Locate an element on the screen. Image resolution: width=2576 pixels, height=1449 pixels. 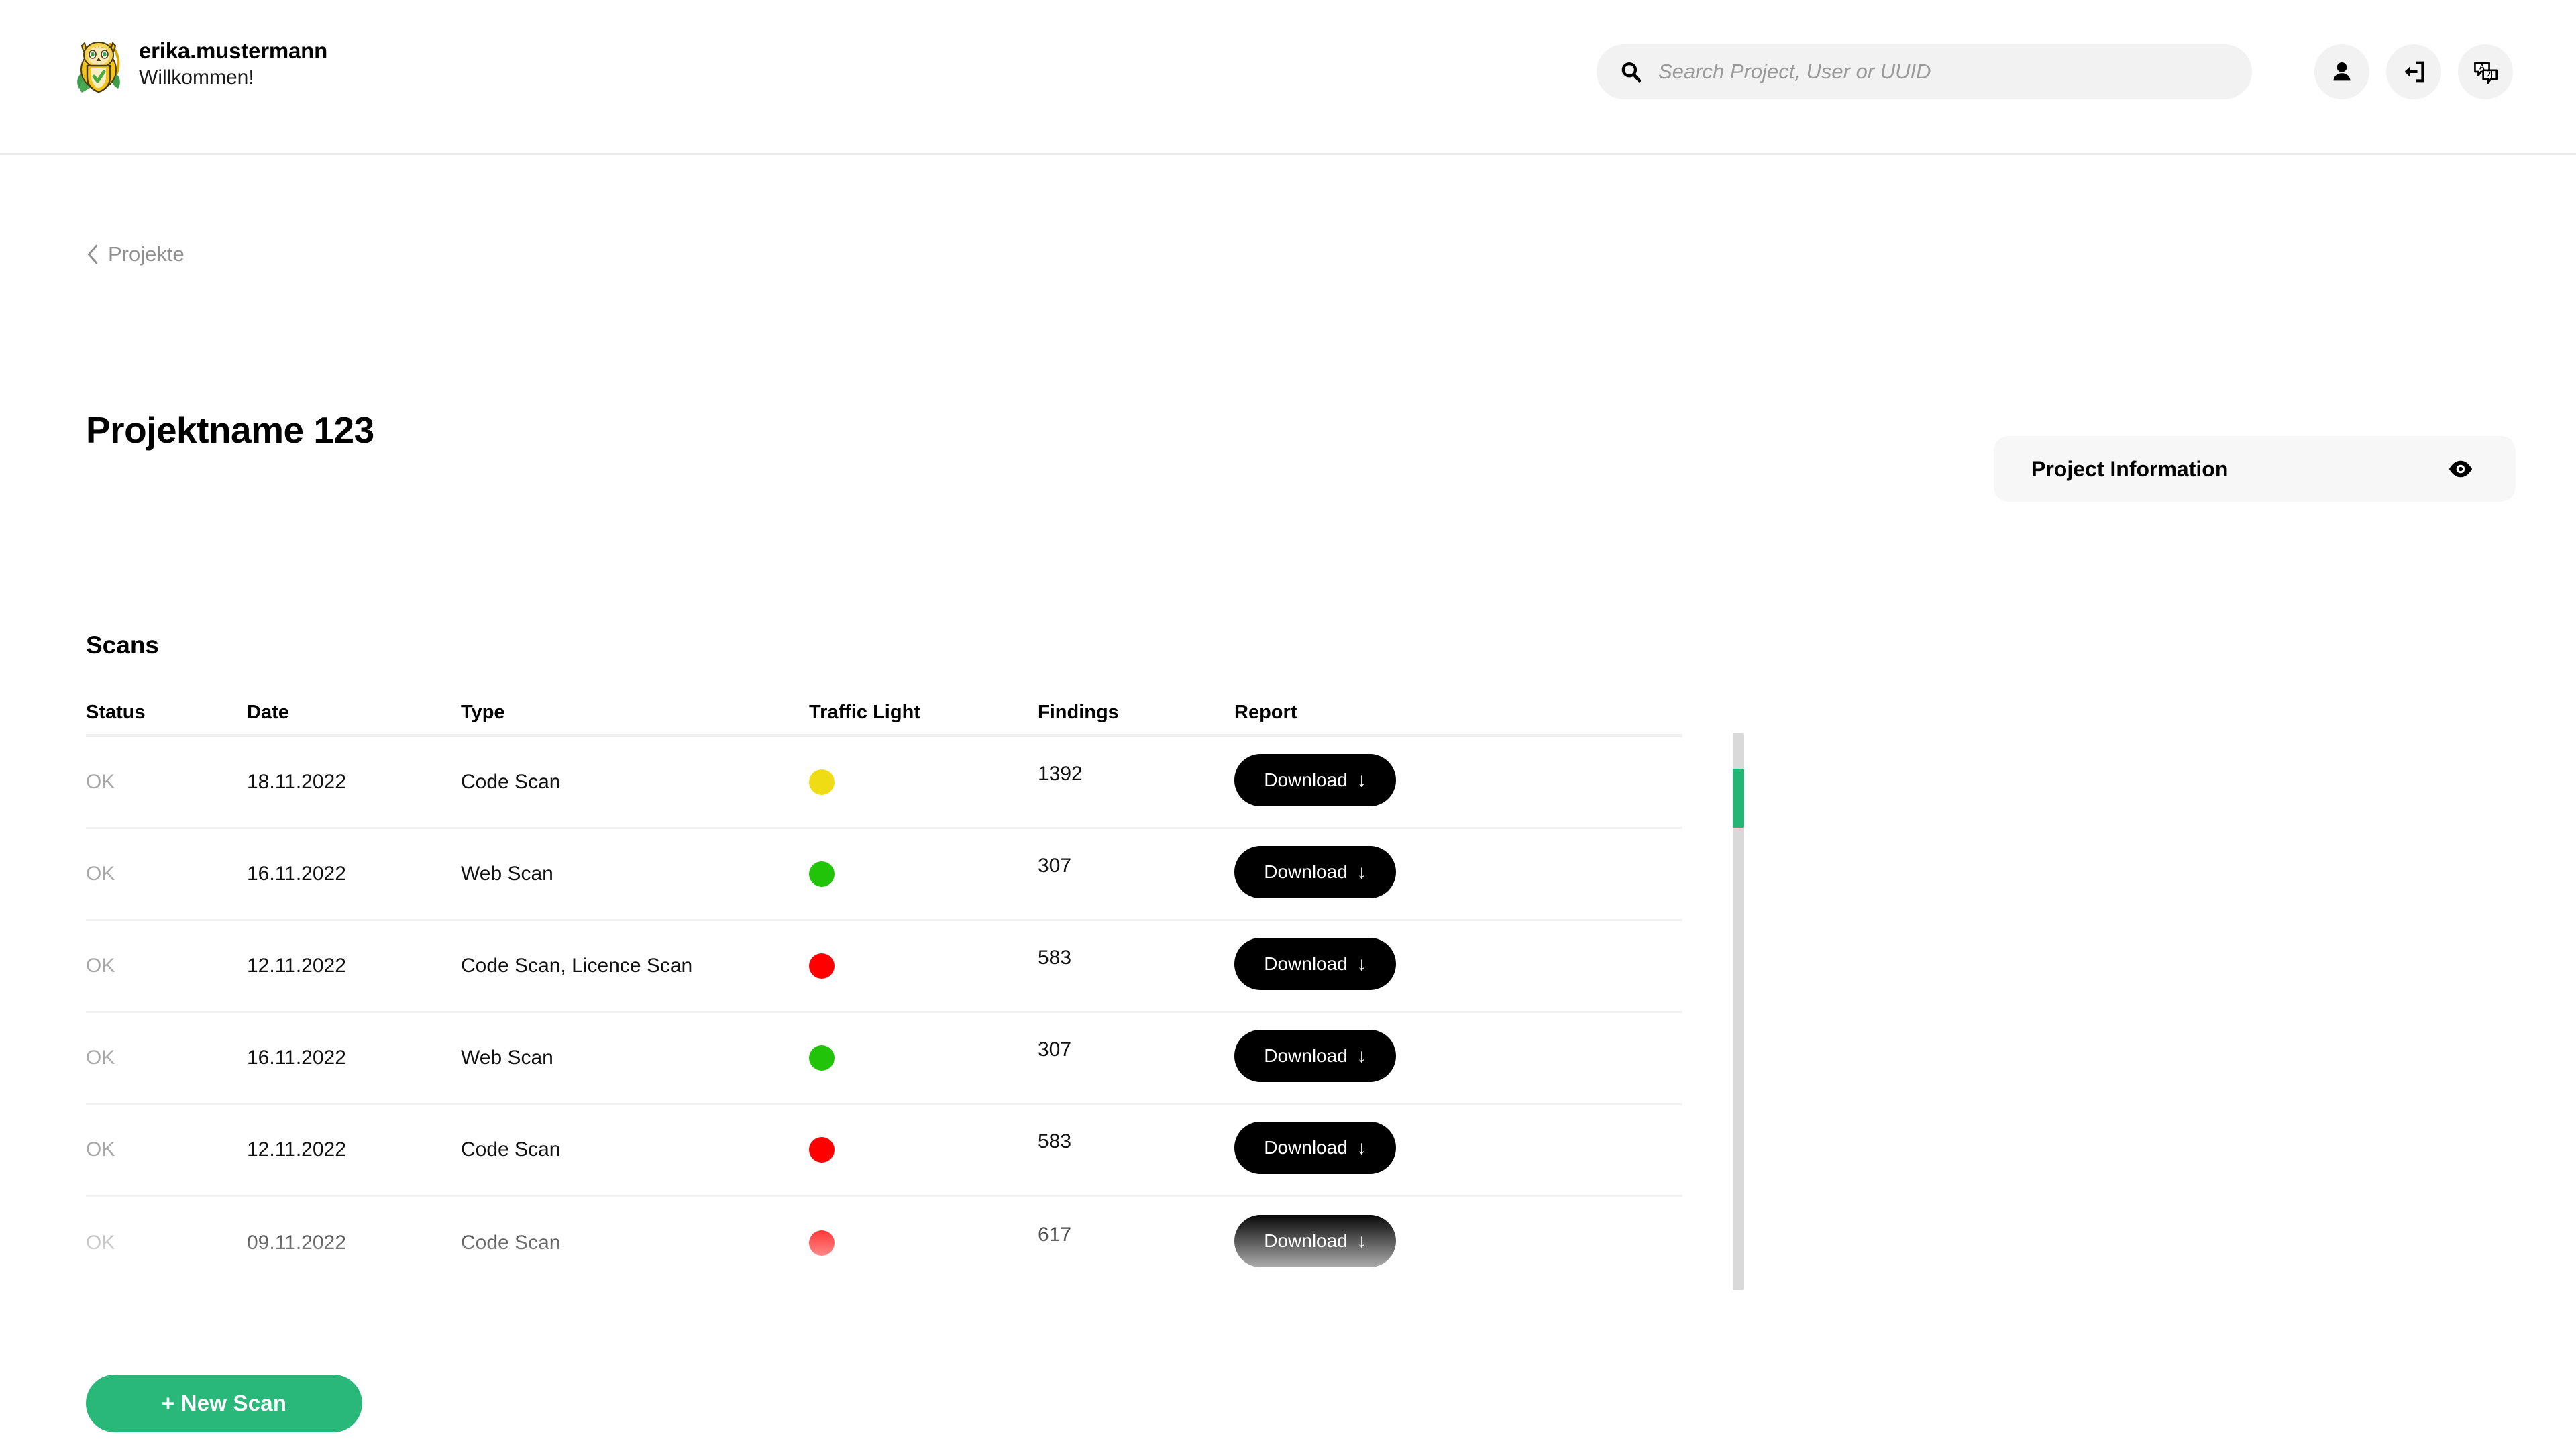
language-button: A 가 is located at coordinates (2485, 71).